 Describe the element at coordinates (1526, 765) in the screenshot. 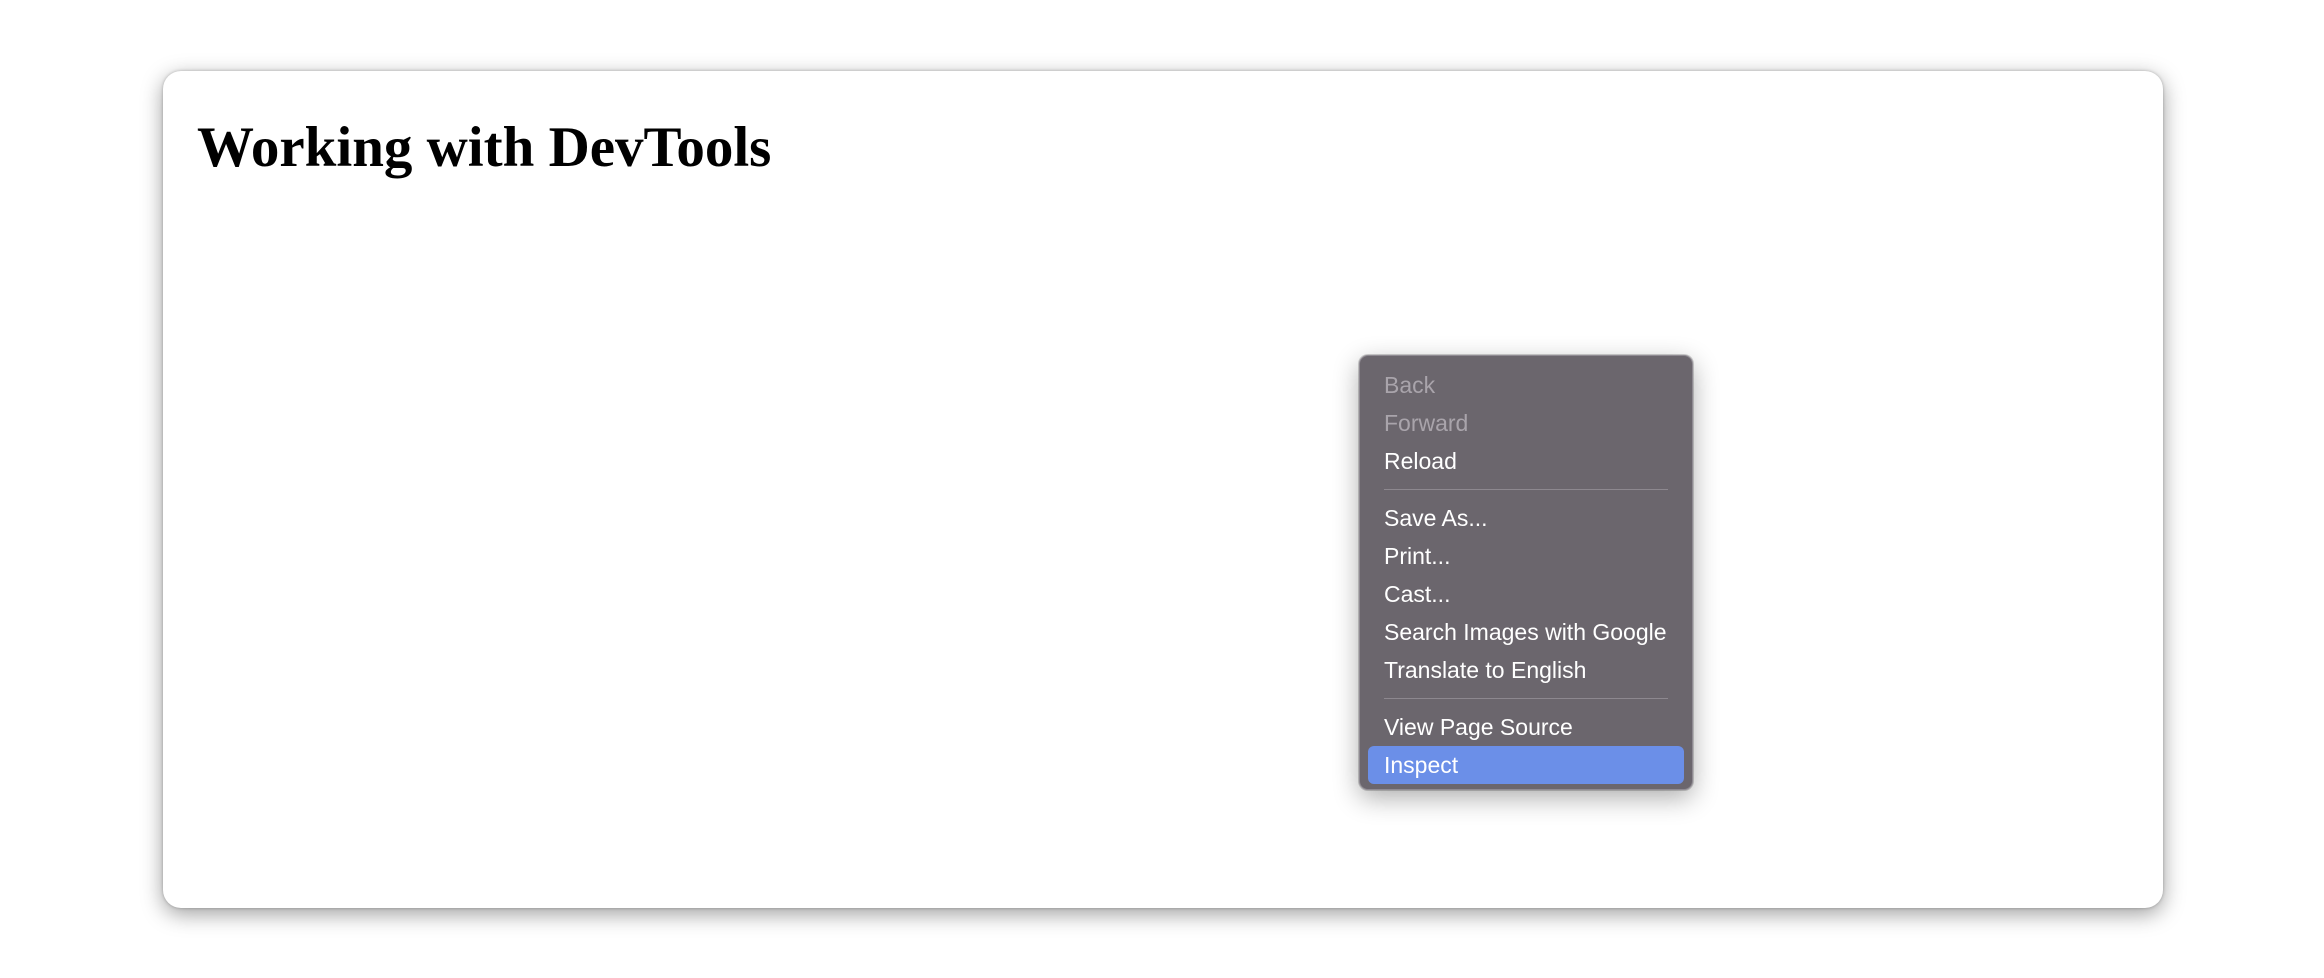

I see `menu-item-inspect: Inspect` at that location.